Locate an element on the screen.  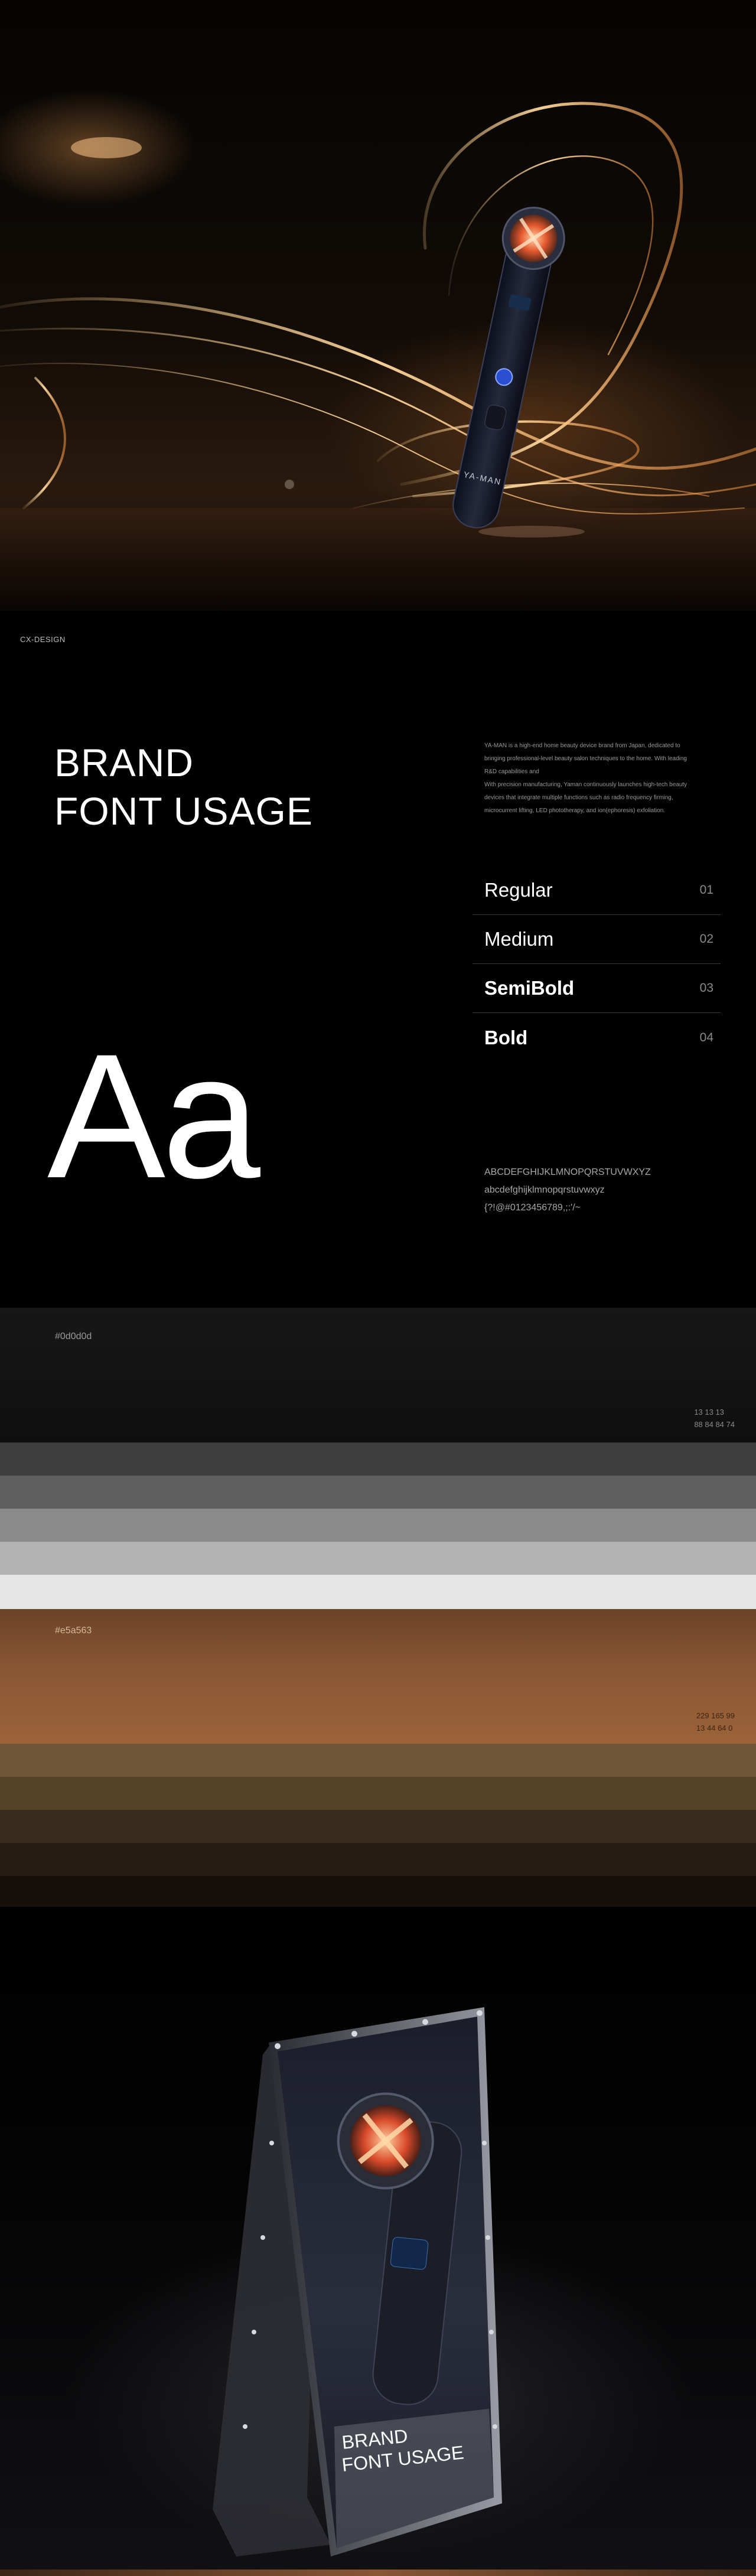
bottom-accent-strip is located at coordinates (378, 2573).